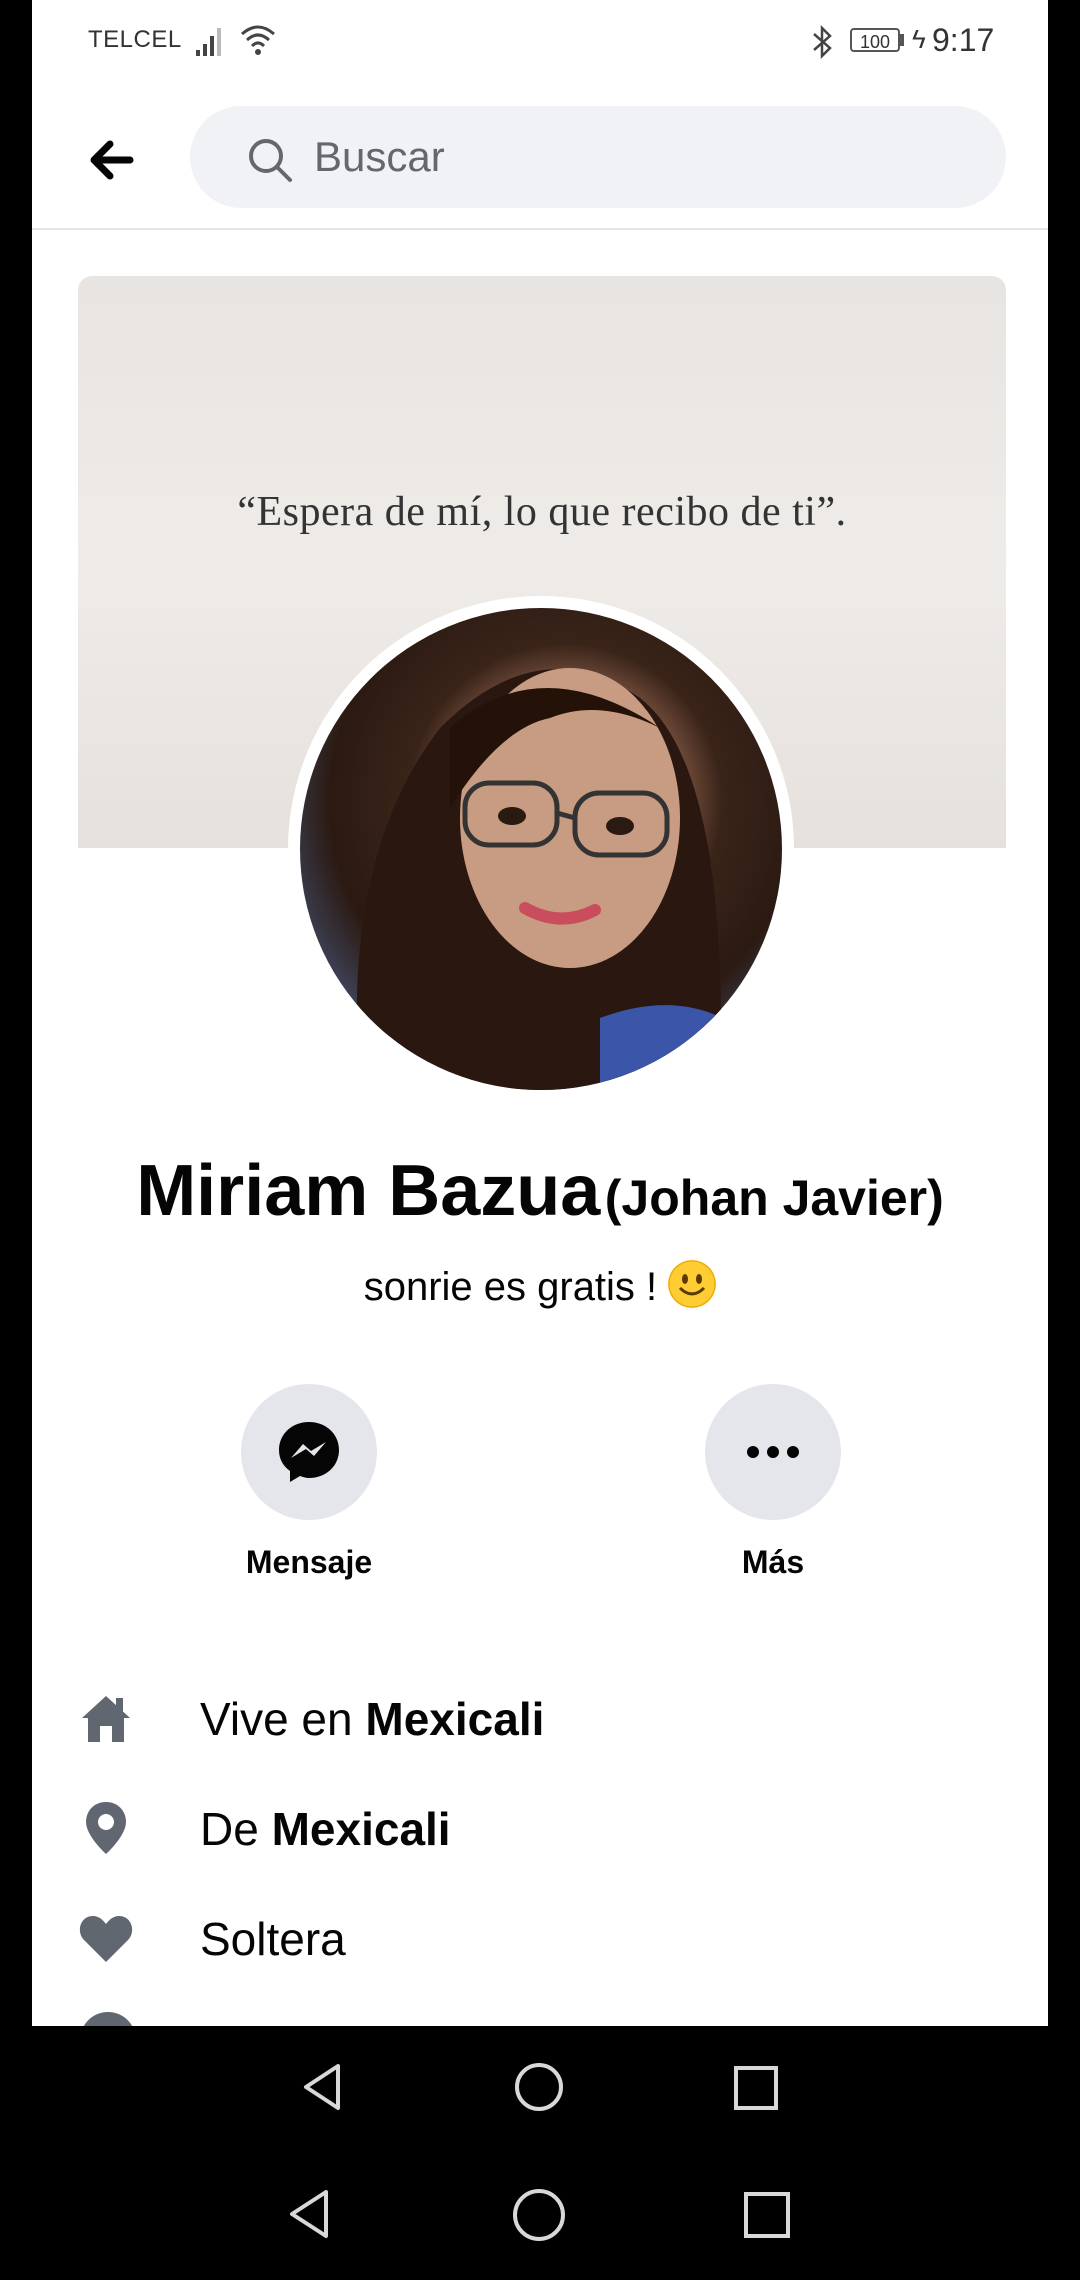 The height and width of the screenshot is (2280, 1080). What do you see at coordinates (773, 1562) in the screenshot?
I see `more-label: Más` at bounding box center [773, 1562].